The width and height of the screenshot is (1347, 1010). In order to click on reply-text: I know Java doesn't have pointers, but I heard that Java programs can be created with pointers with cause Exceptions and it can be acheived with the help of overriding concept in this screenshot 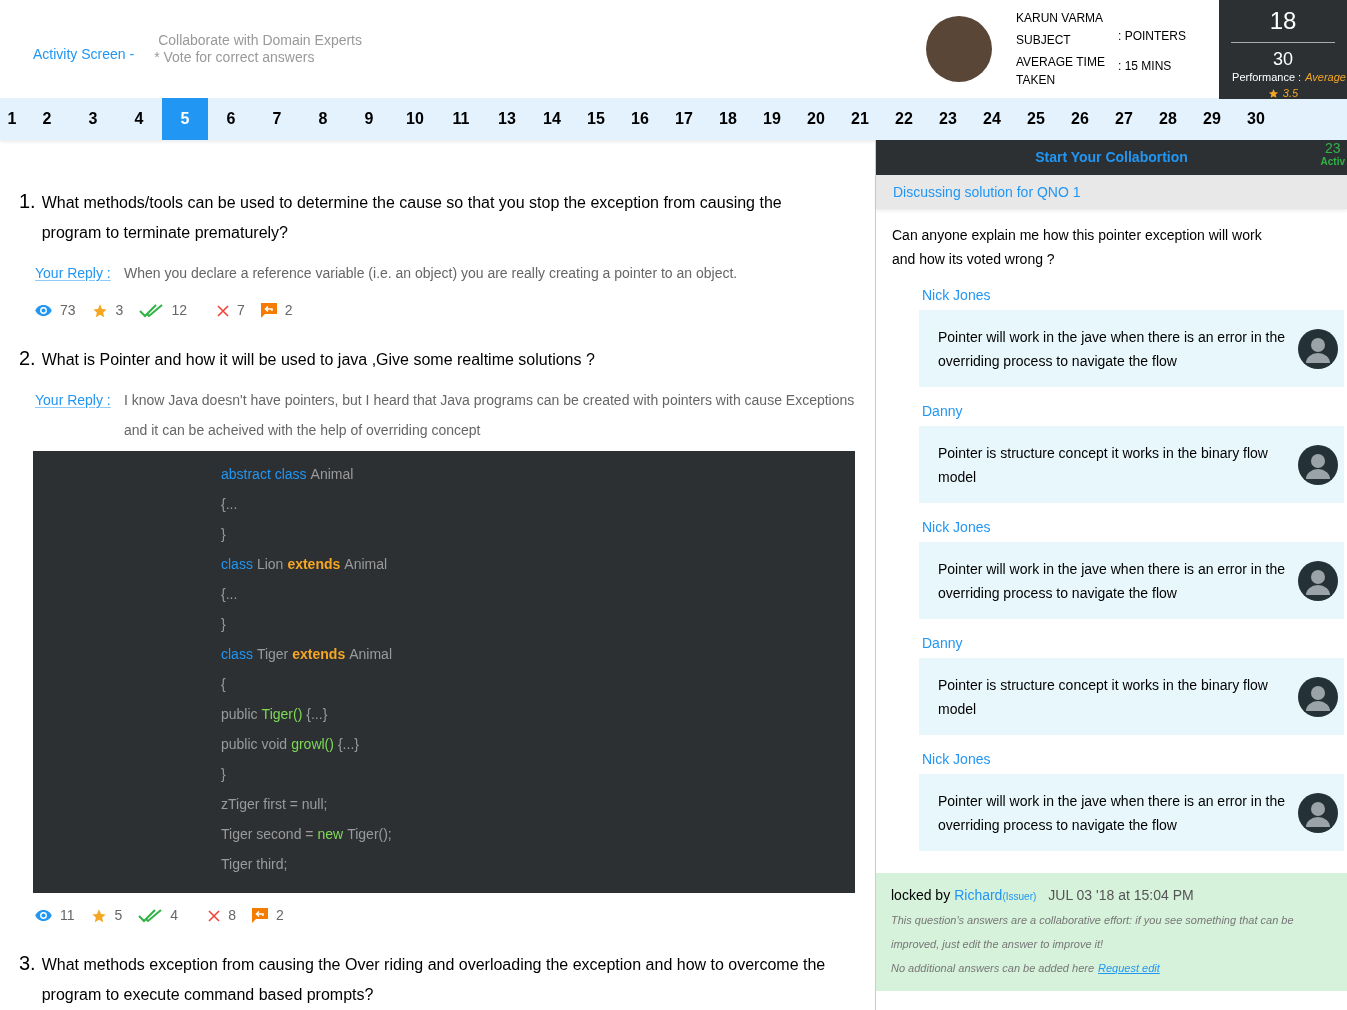, I will do `click(489, 415)`.